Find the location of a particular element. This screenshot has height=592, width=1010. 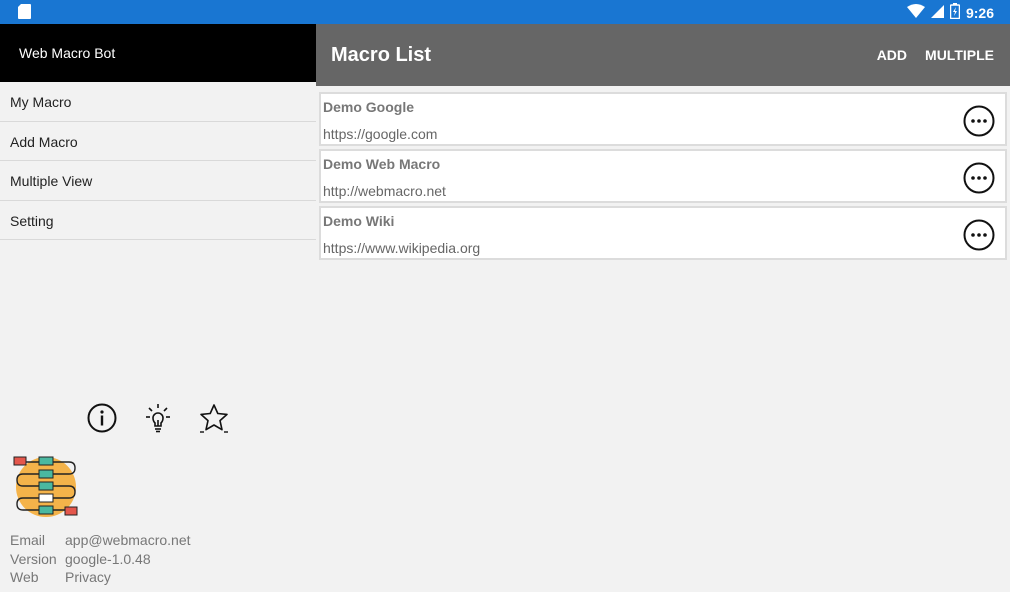

drawer-title: Web Macro Bot is located at coordinates (158, 53).